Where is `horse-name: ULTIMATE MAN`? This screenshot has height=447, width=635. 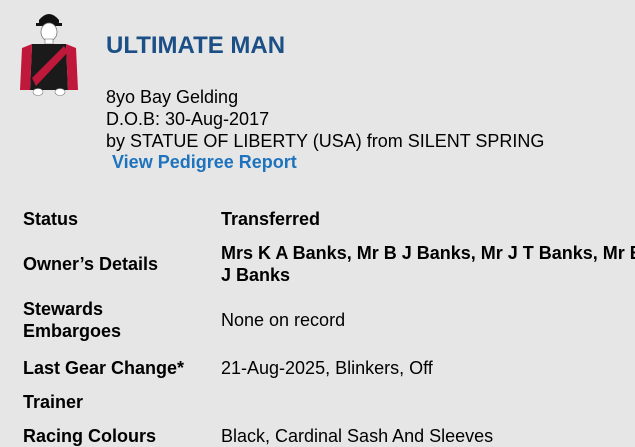
horse-name: ULTIMATE MAN is located at coordinates (196, 45).